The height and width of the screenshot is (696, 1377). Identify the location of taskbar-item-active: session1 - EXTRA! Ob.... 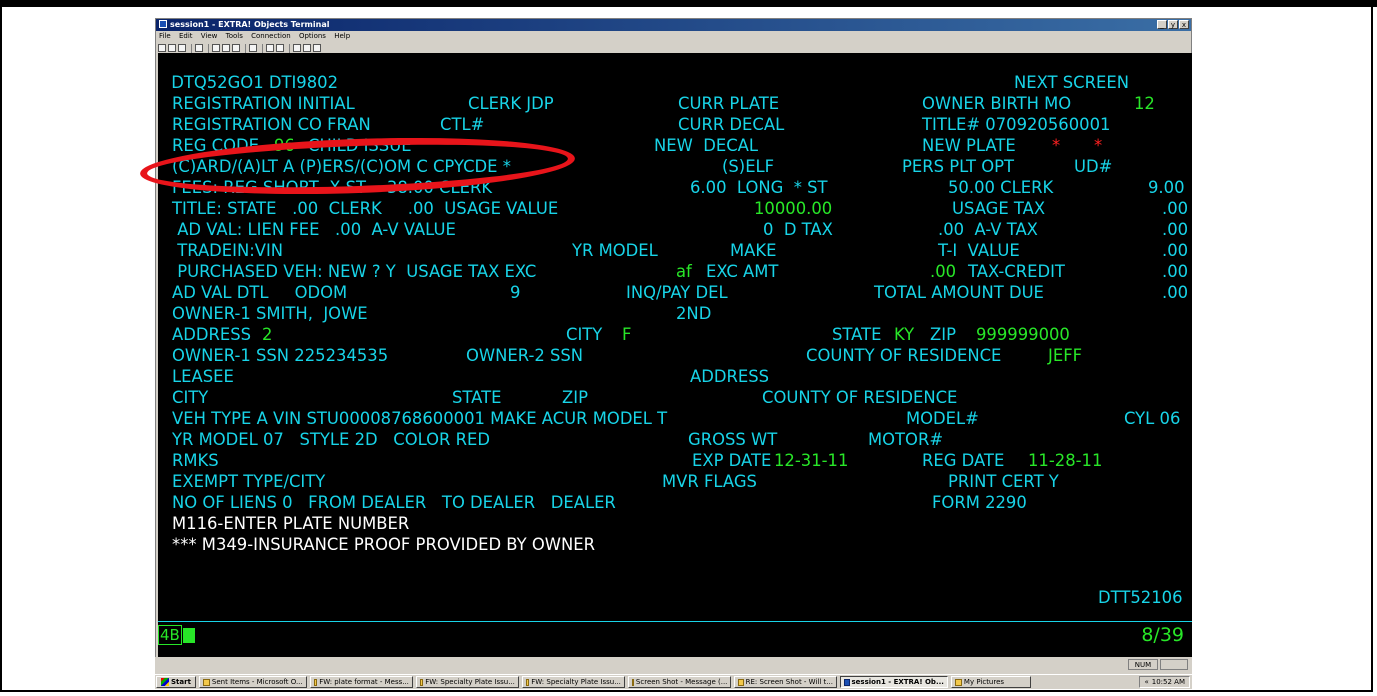
(893, 682).